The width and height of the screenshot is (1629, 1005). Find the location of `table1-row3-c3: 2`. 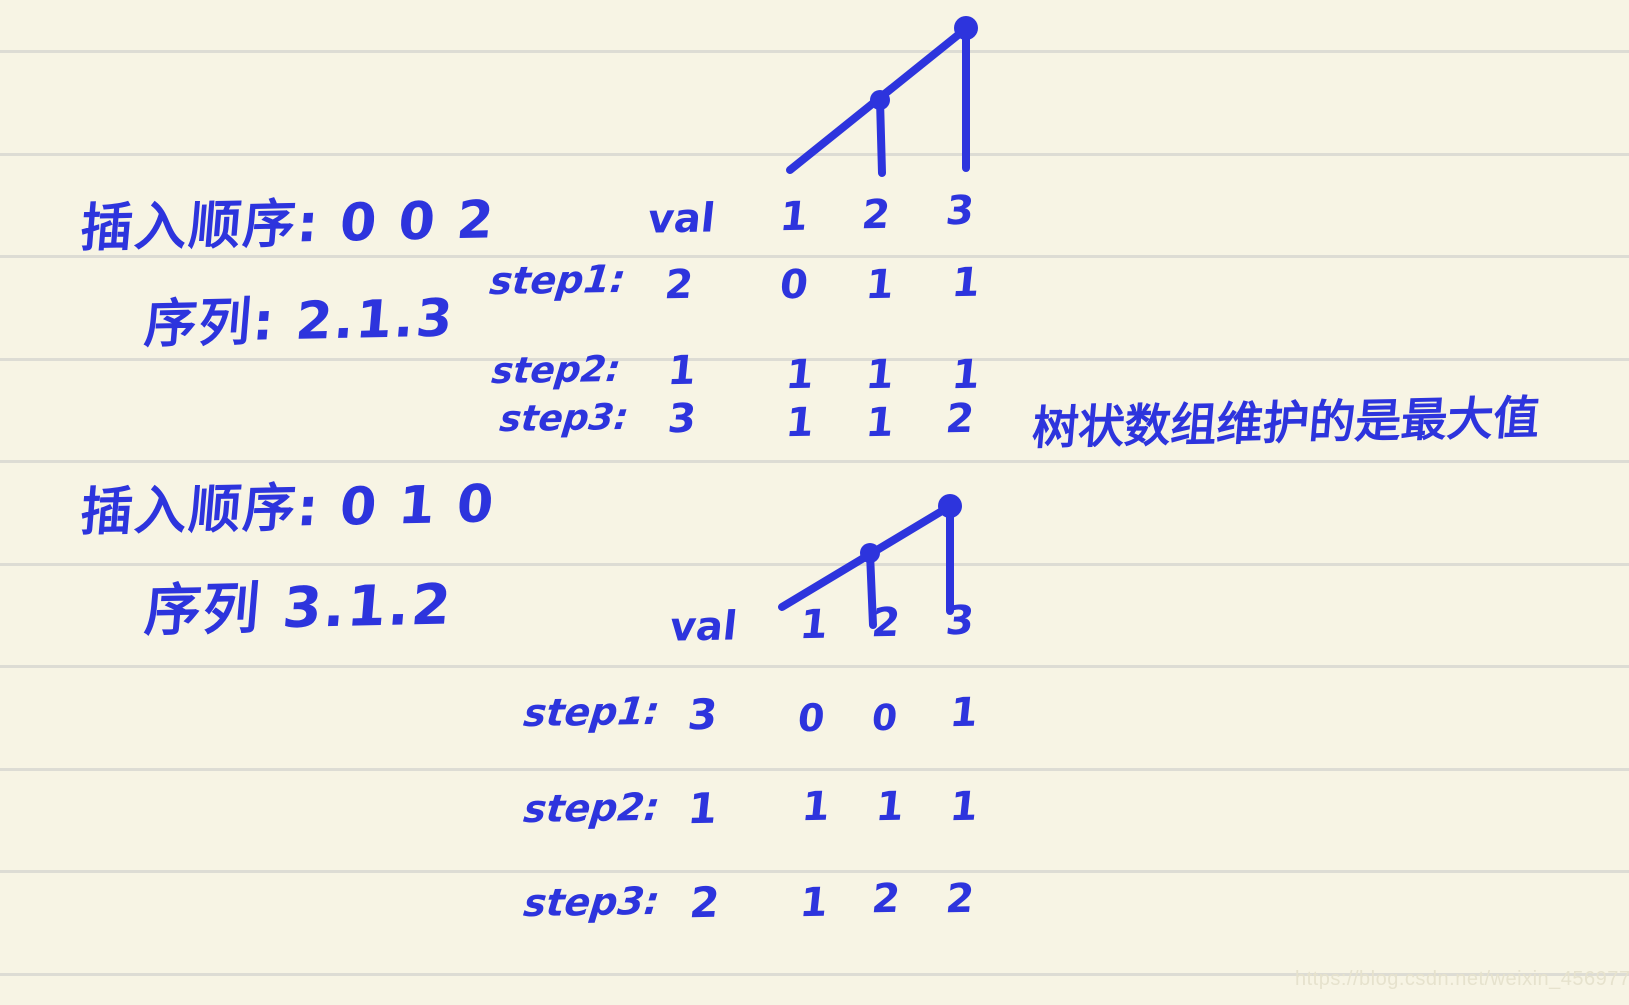

table1-row3-c3: 2 is located at coordinates (960, 419).